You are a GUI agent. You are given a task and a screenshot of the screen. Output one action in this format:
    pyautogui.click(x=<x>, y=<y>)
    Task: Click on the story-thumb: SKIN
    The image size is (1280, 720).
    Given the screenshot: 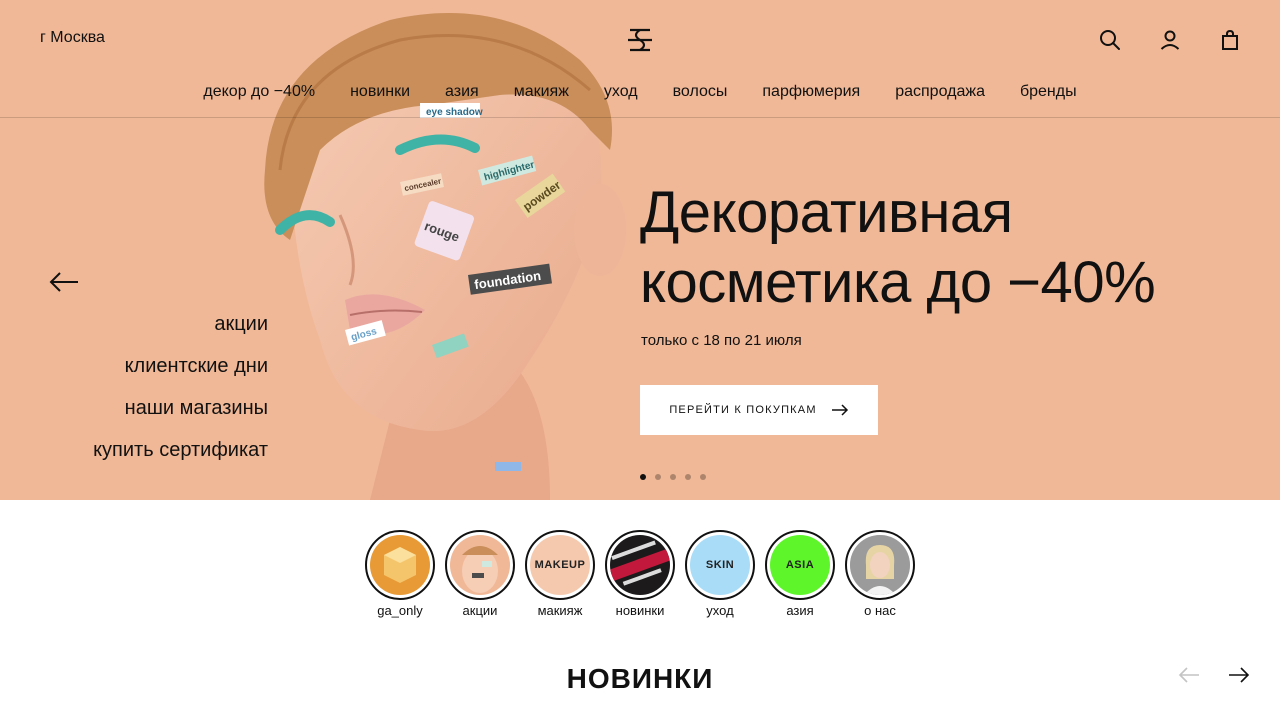 What is the action you would take?
    pyautogui.click(x=720, y=565)
    